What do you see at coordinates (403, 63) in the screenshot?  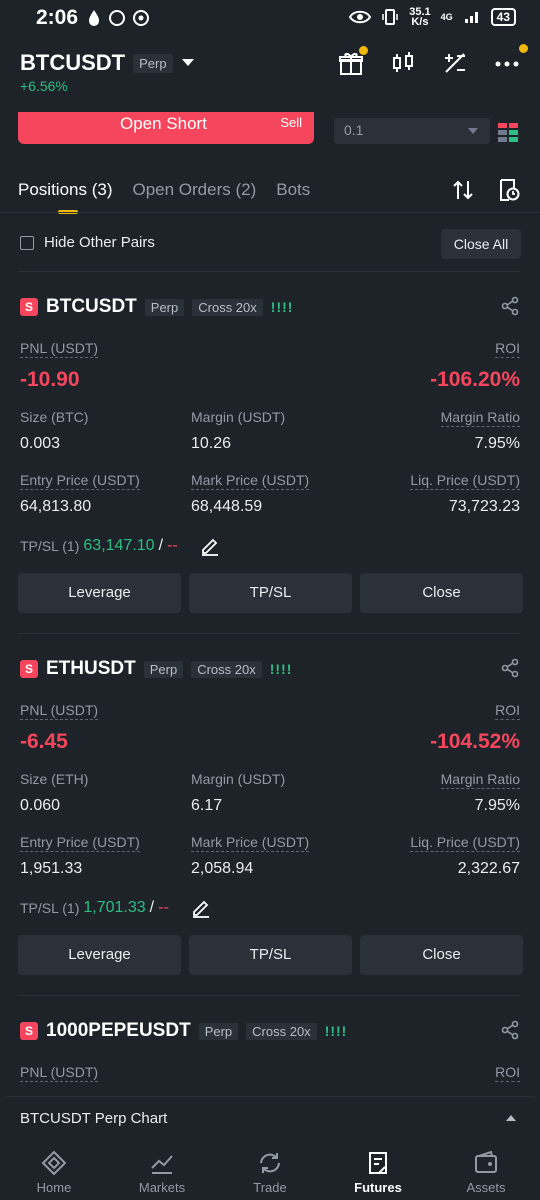 I see `candlestick-button` at bounding box center [403, 63].